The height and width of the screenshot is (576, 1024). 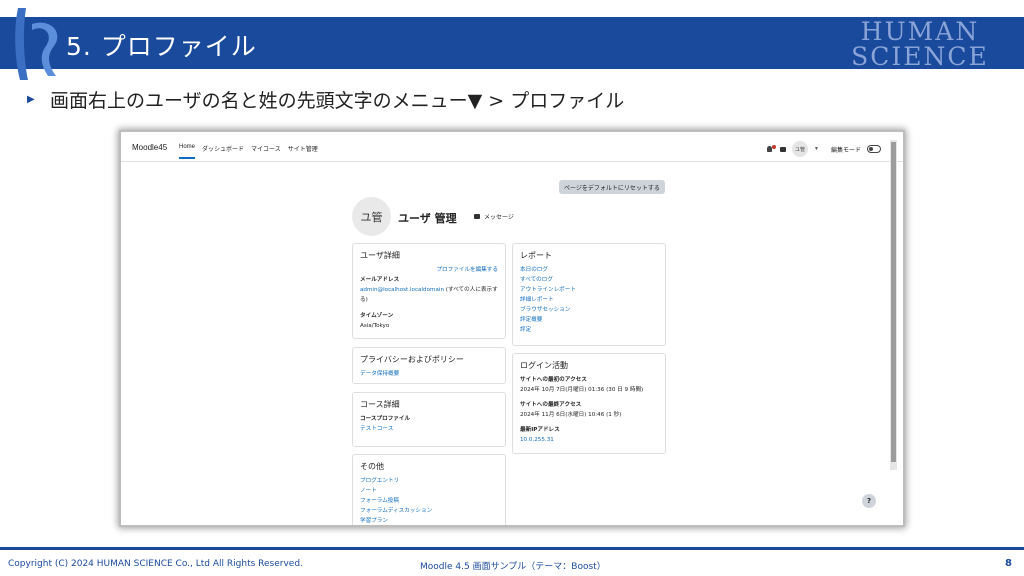 I want to click on misc-link: フォーラム投稿, so click(x=429, y=501).